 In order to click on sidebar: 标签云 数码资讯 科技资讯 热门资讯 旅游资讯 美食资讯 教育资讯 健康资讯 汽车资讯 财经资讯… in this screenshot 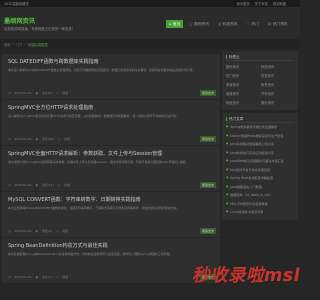, I will do `click(260, 137)`.